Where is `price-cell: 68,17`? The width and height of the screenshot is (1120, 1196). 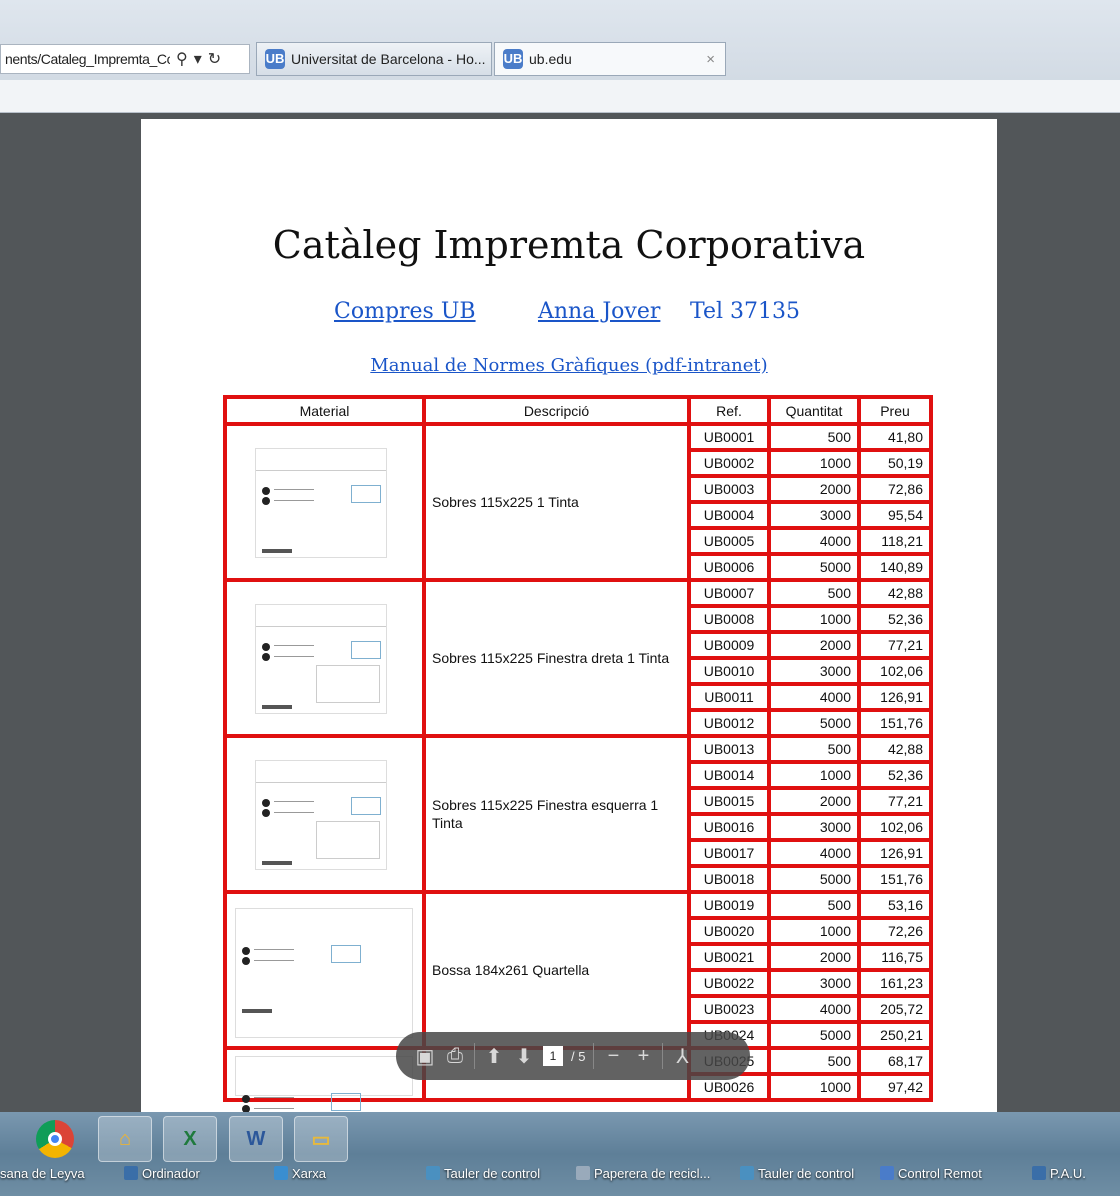
price-cell: 68,17 is located at coordinates (895, 1061).